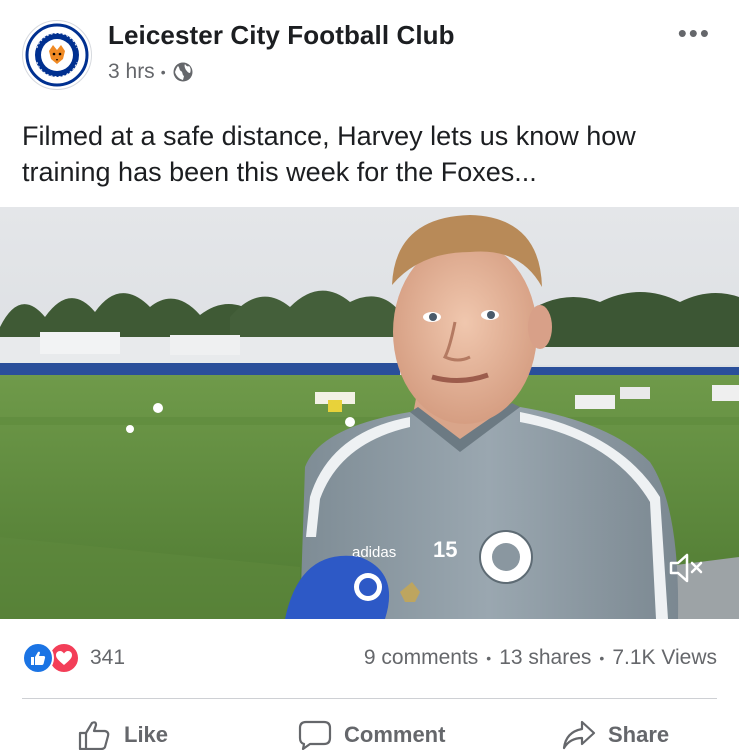 This screenshot has width=739, height=750. Describe the element at coordinates (183, 72) in the screenshot. I see `globe-icon` at that location.